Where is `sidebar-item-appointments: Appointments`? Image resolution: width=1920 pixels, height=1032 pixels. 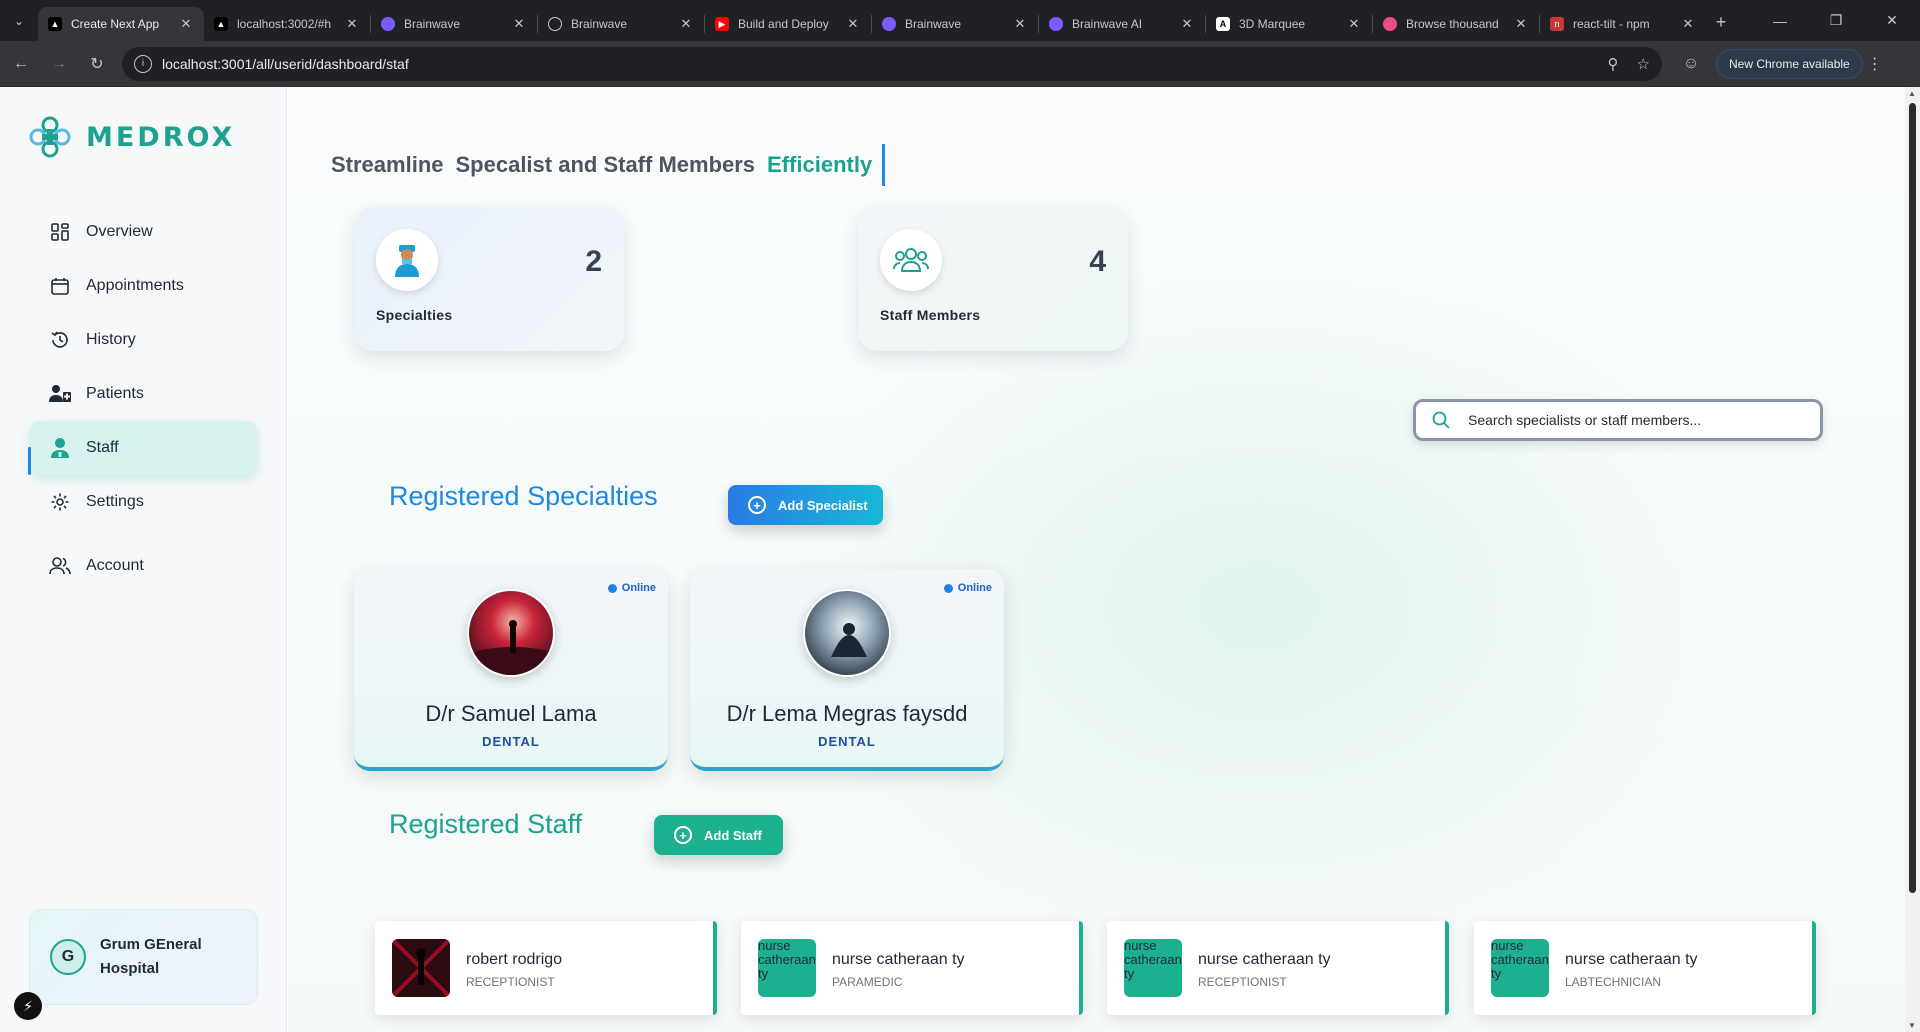
sidebar-item-appointments: Appointments is located at coordinates (143, 286).